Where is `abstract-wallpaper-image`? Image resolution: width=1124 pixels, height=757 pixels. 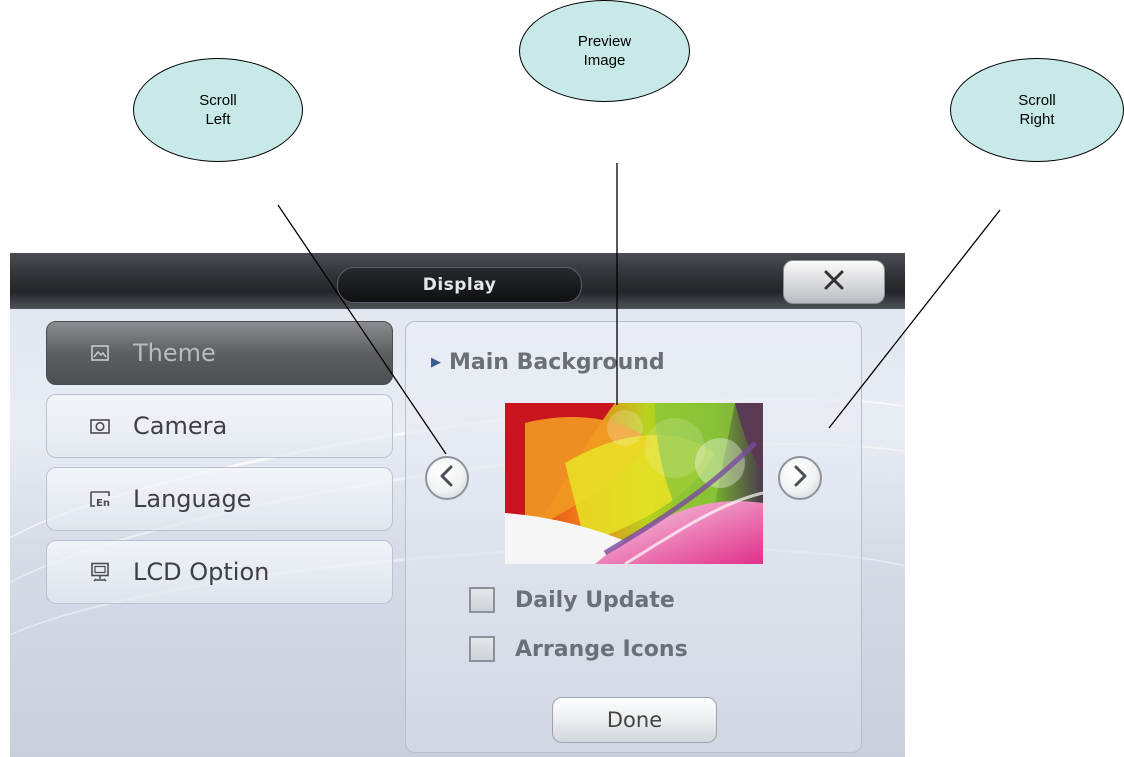 abstract-wallpaper-image is located at coordinates (634, 483).